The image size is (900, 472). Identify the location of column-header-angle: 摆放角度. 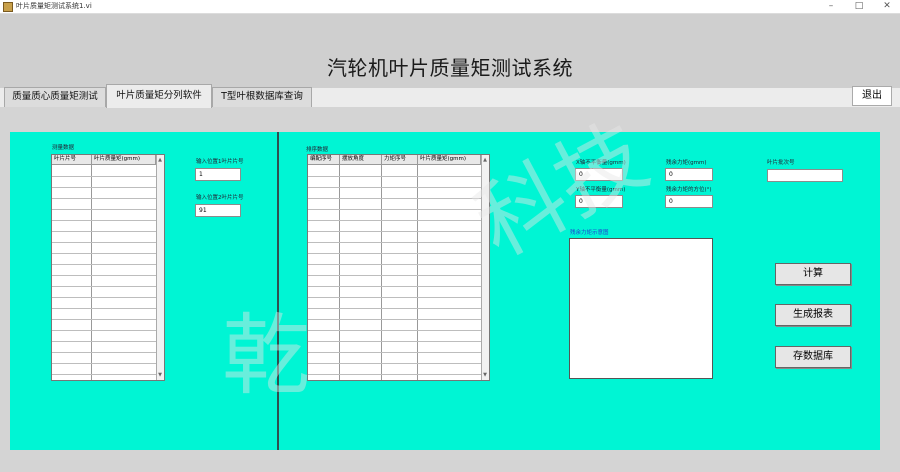
(361, 160).